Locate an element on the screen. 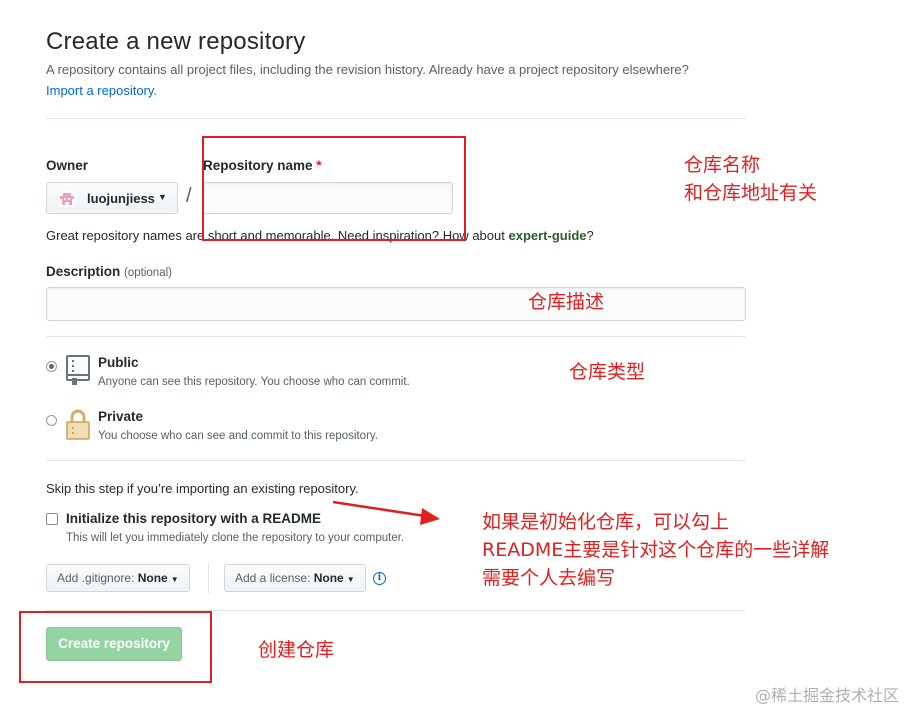 The image size is (907, 708). description-input is located at coordinates (396, 304).